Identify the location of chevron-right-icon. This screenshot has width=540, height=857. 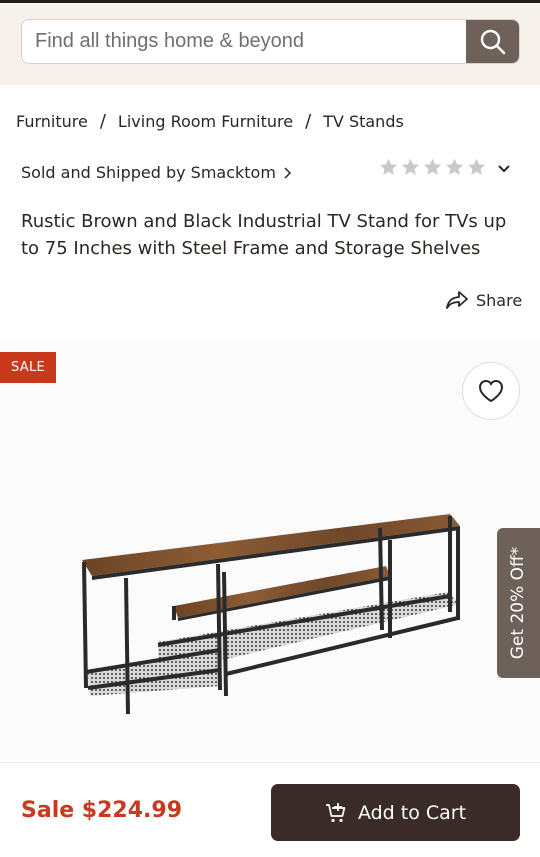
(287, 173).